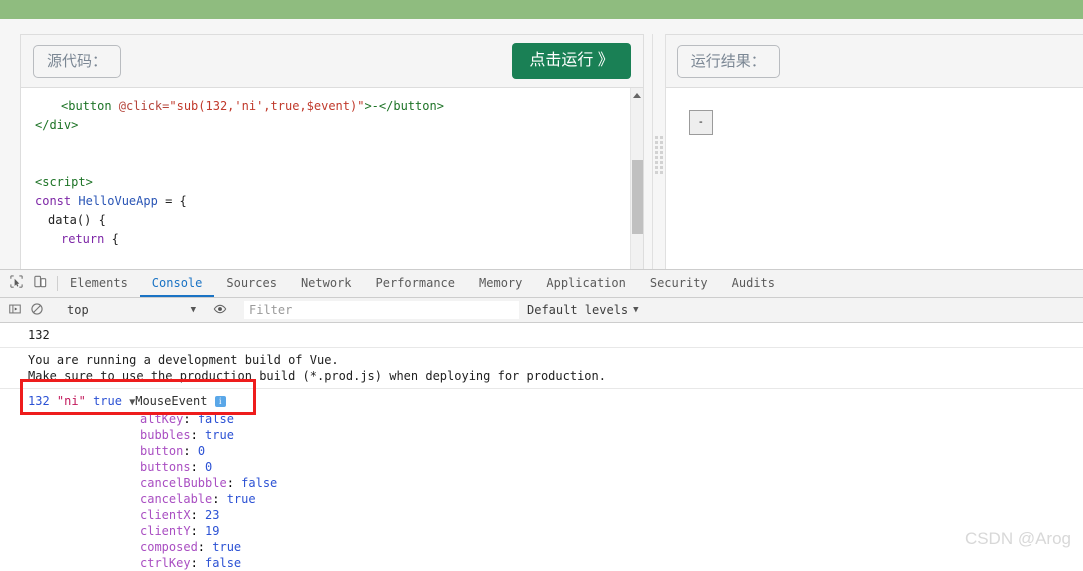 This screenshot has width=1083, height=571. Describe the element at coordinates (165, 467) in the screenshot. I see `property-key: buttons` at that location.